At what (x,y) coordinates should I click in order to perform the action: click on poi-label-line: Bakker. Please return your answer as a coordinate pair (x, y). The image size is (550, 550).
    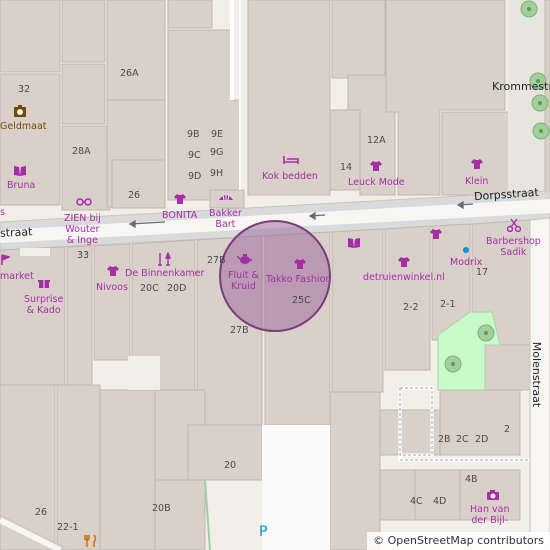
    Looking at the image, I should click on (225, 213).